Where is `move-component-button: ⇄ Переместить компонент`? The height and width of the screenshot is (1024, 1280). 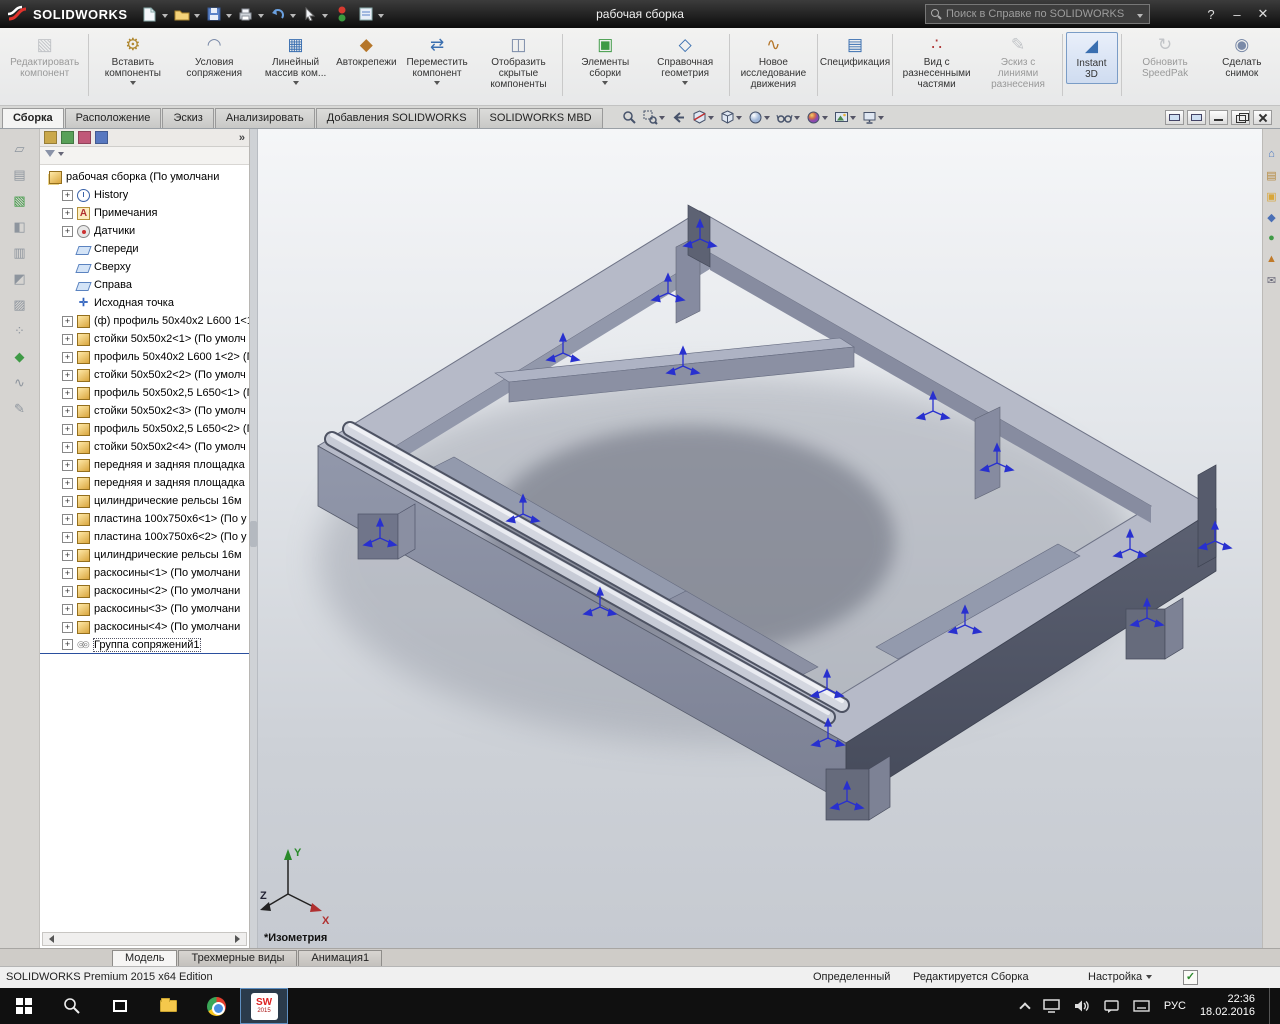 move-component-button: ⇄ Переместить компонент is located at coordinates (436, 61).